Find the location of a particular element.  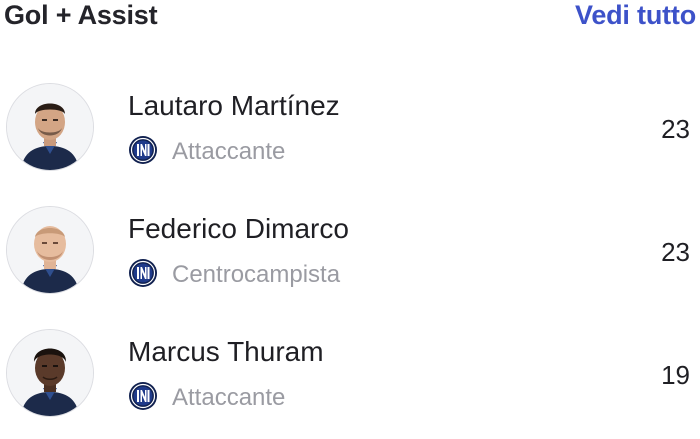

player-name: Federico Dimarco is located at coordinates (238, 228).